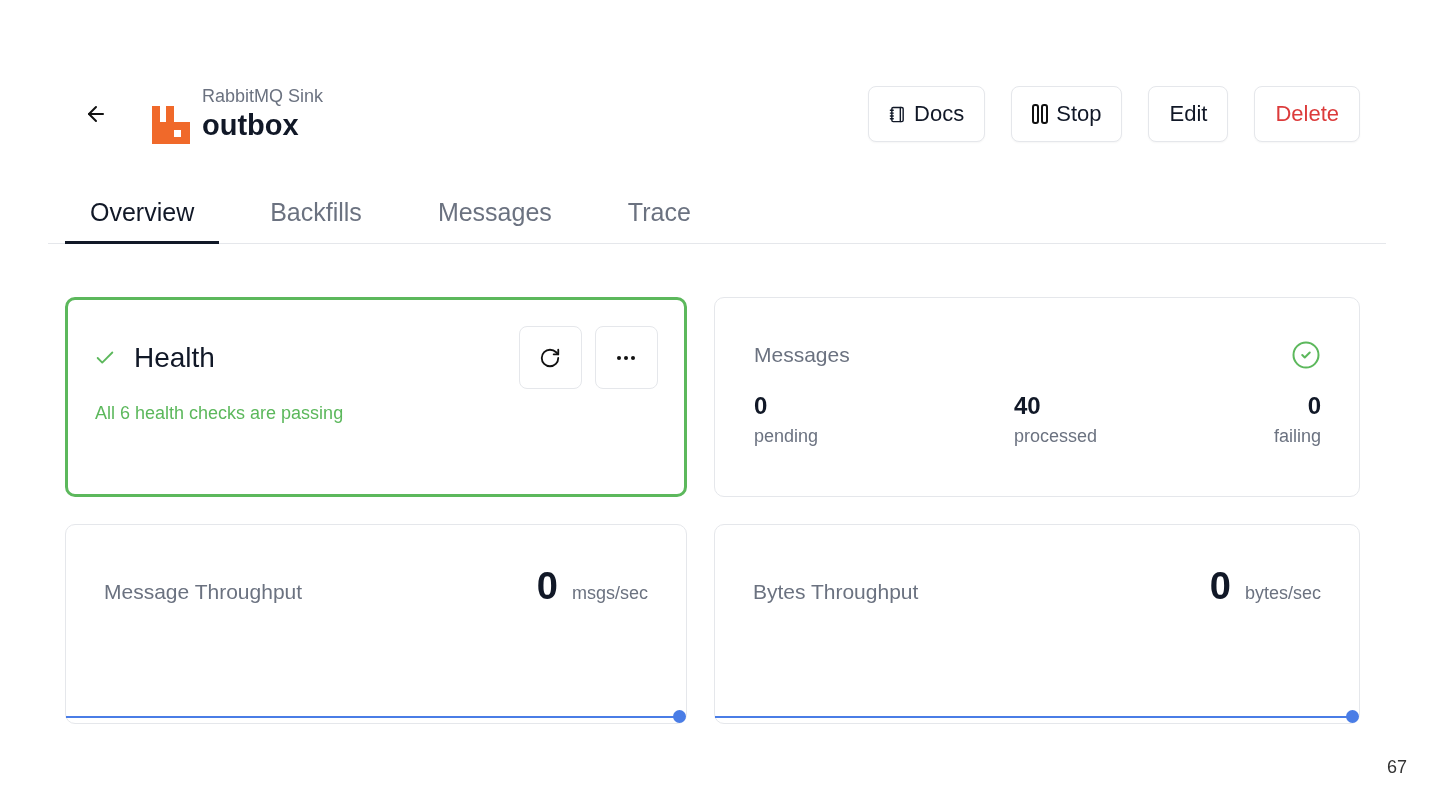  I want to click on tab: Backfills, so click(316, 217).